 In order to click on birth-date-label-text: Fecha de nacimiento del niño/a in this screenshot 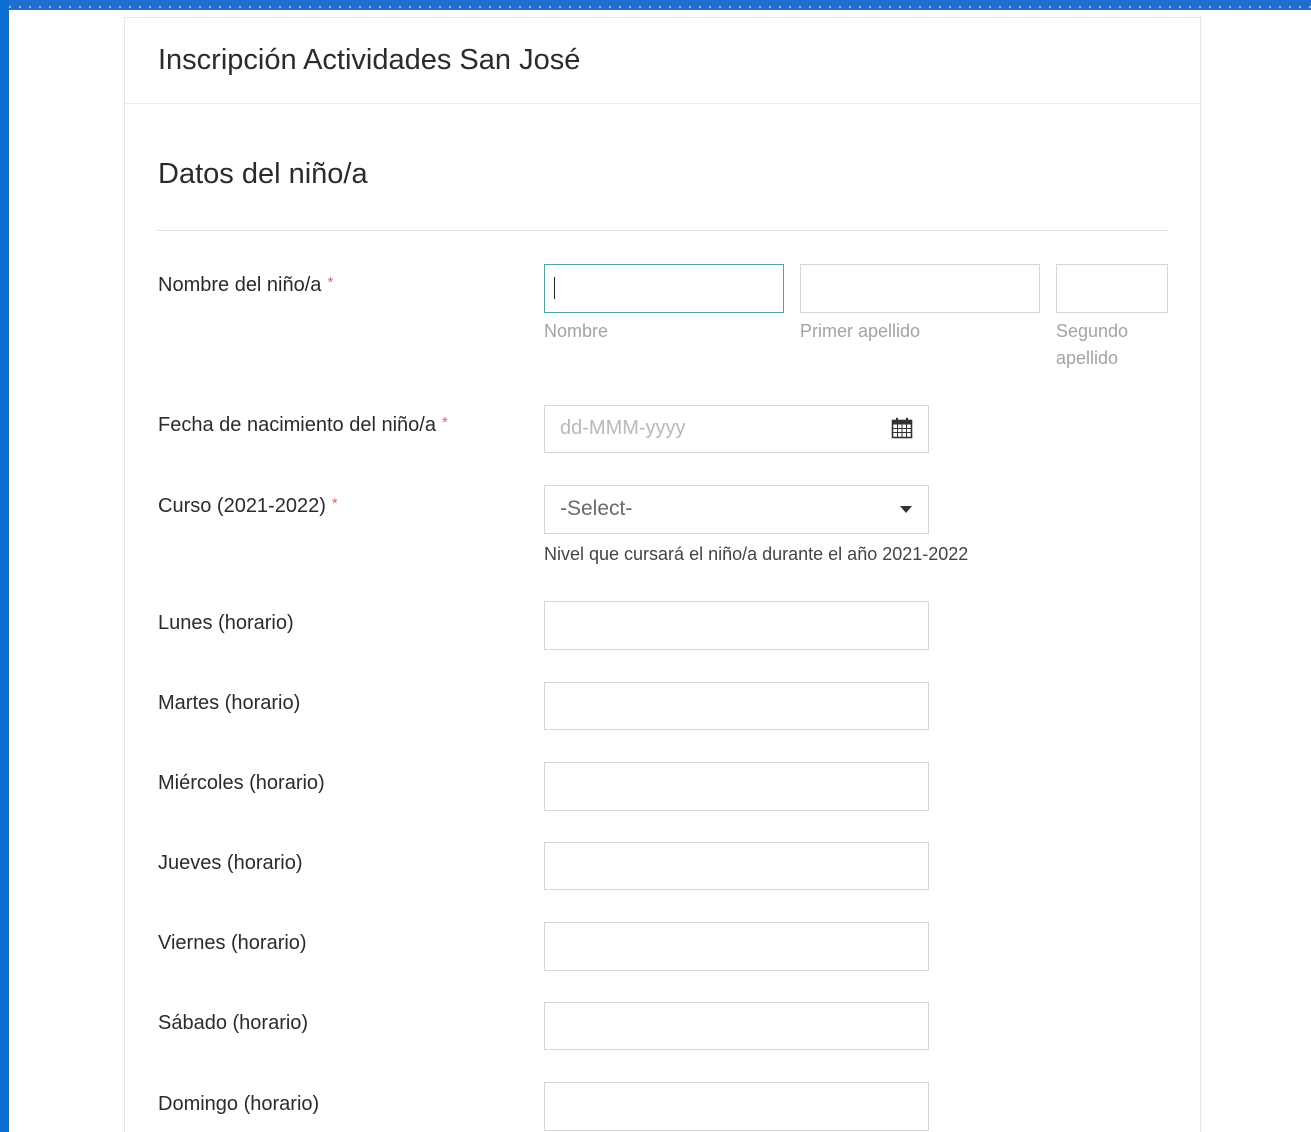, I will do `click(297, 425)`.